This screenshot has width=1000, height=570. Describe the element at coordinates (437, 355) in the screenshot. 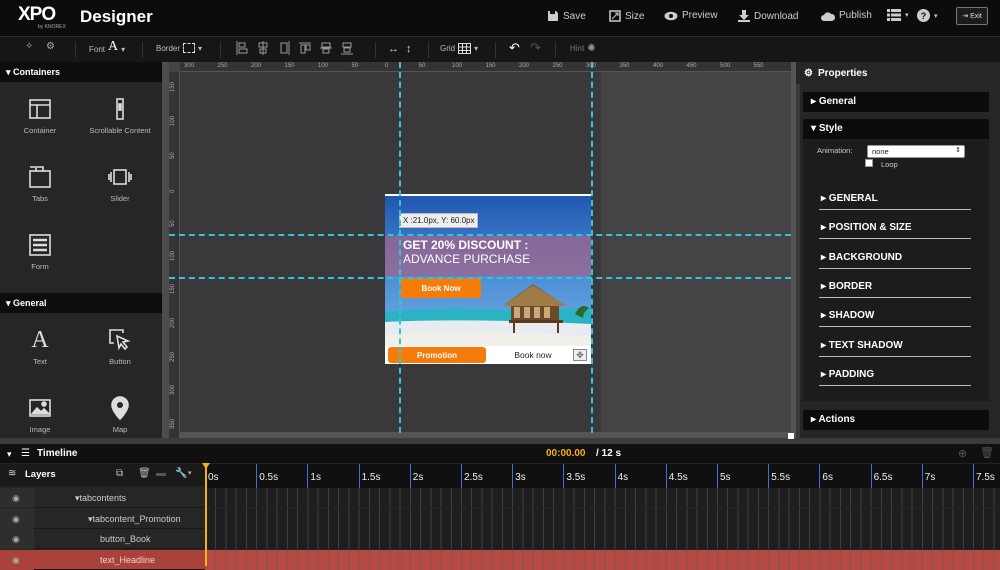

I see `tab-promotion: Promotion` at that location.